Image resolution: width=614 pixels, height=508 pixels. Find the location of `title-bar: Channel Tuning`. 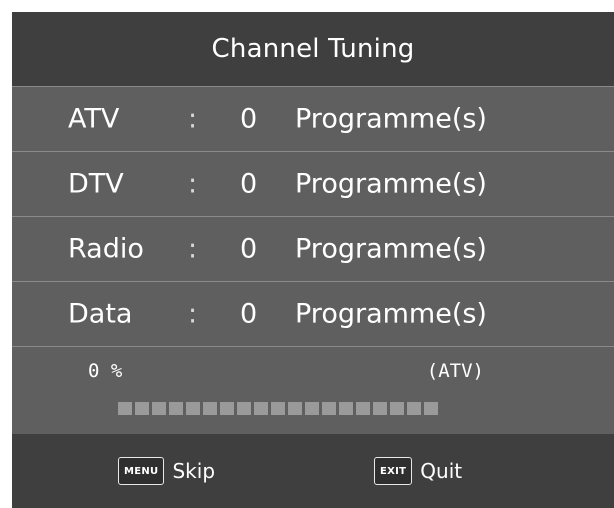

title-bar: Channel Tuning is located at coordinates (313, 49).